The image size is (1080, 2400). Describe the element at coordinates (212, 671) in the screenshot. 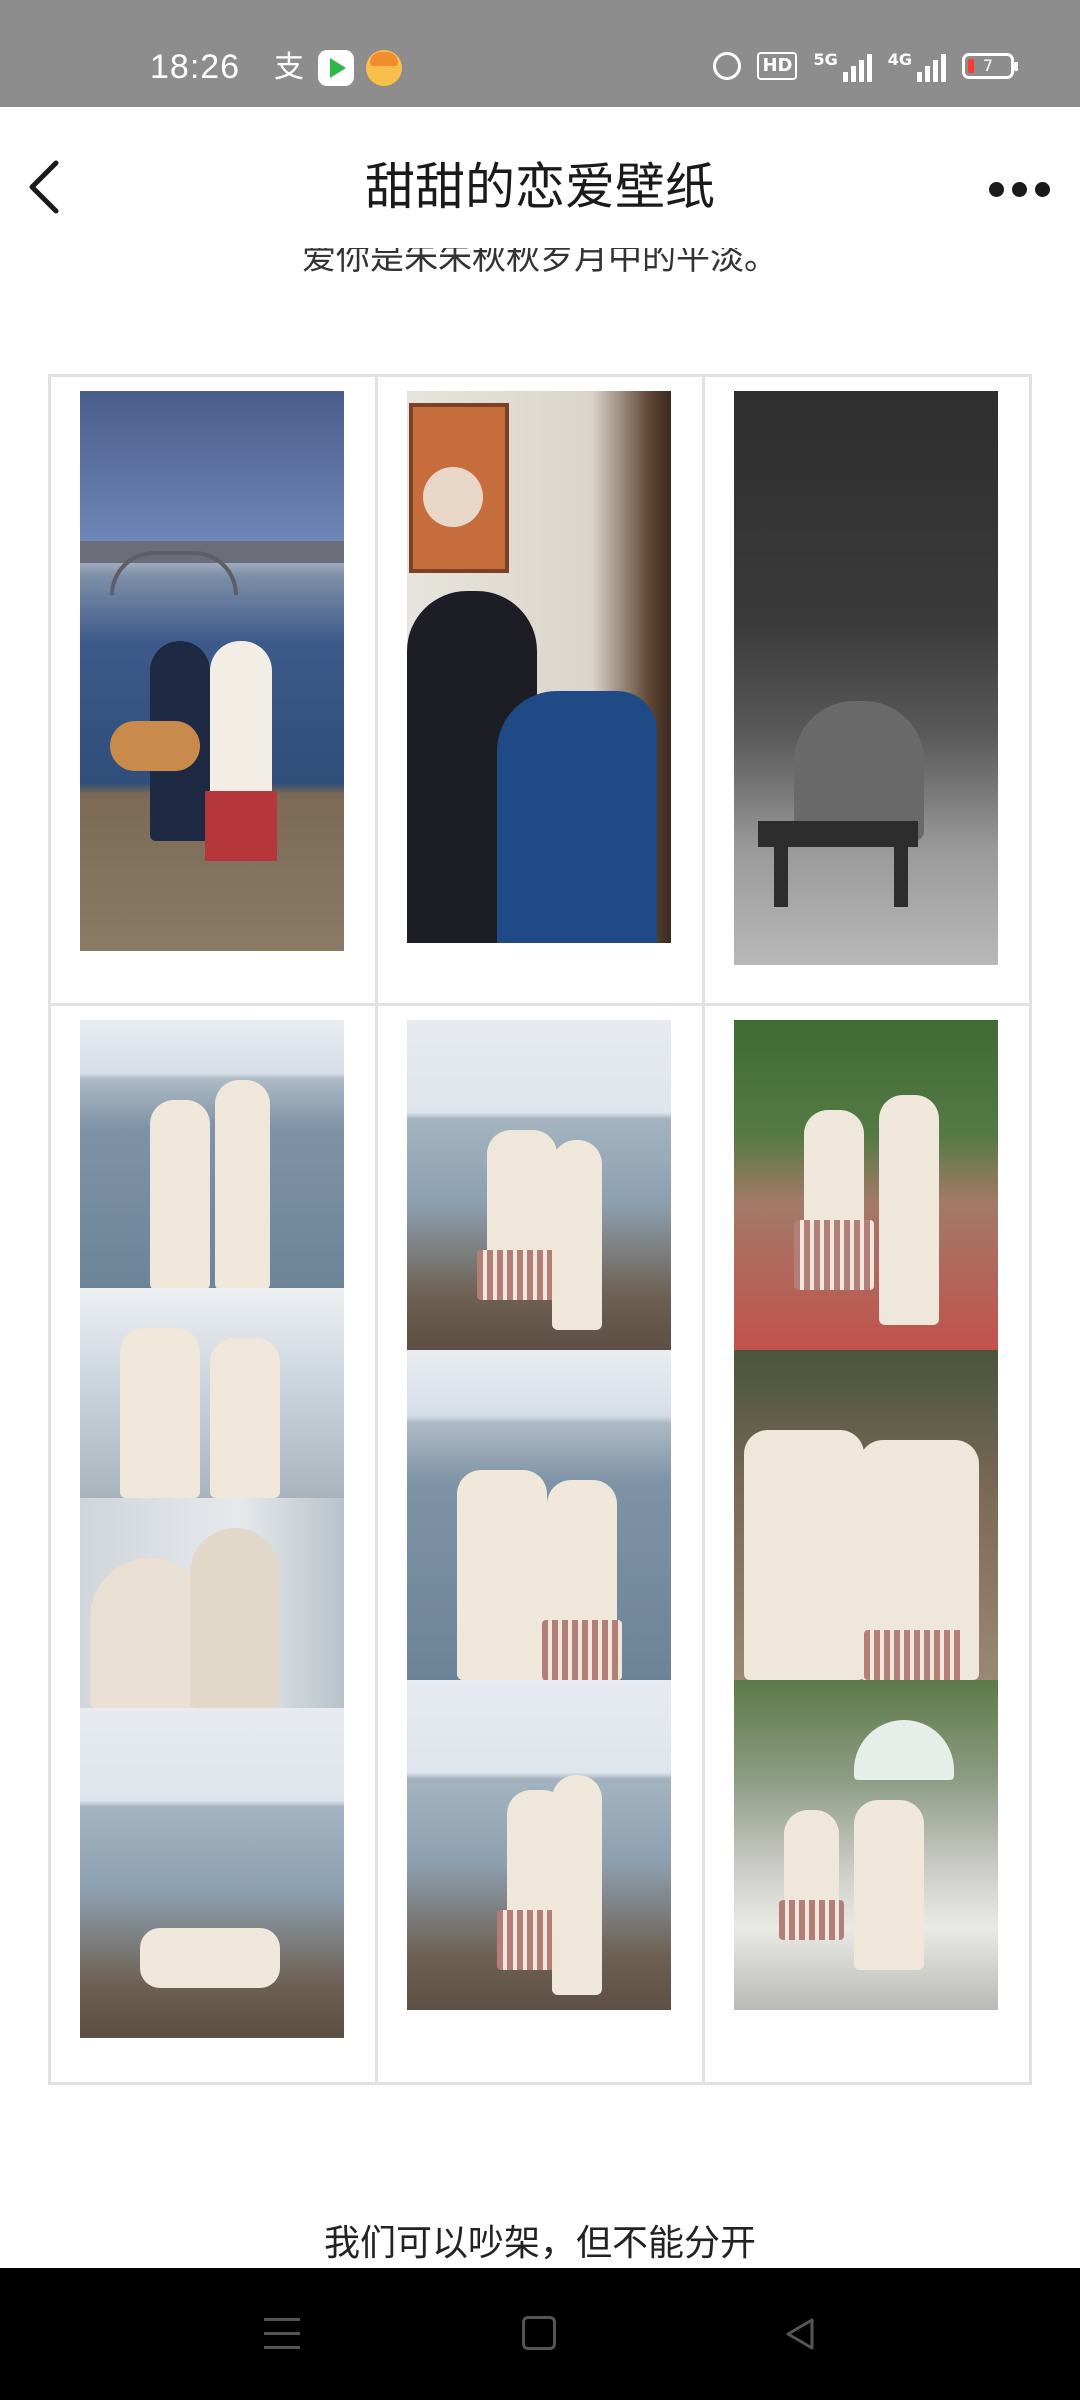

I see `couple-river-dogs-photo` at that location.